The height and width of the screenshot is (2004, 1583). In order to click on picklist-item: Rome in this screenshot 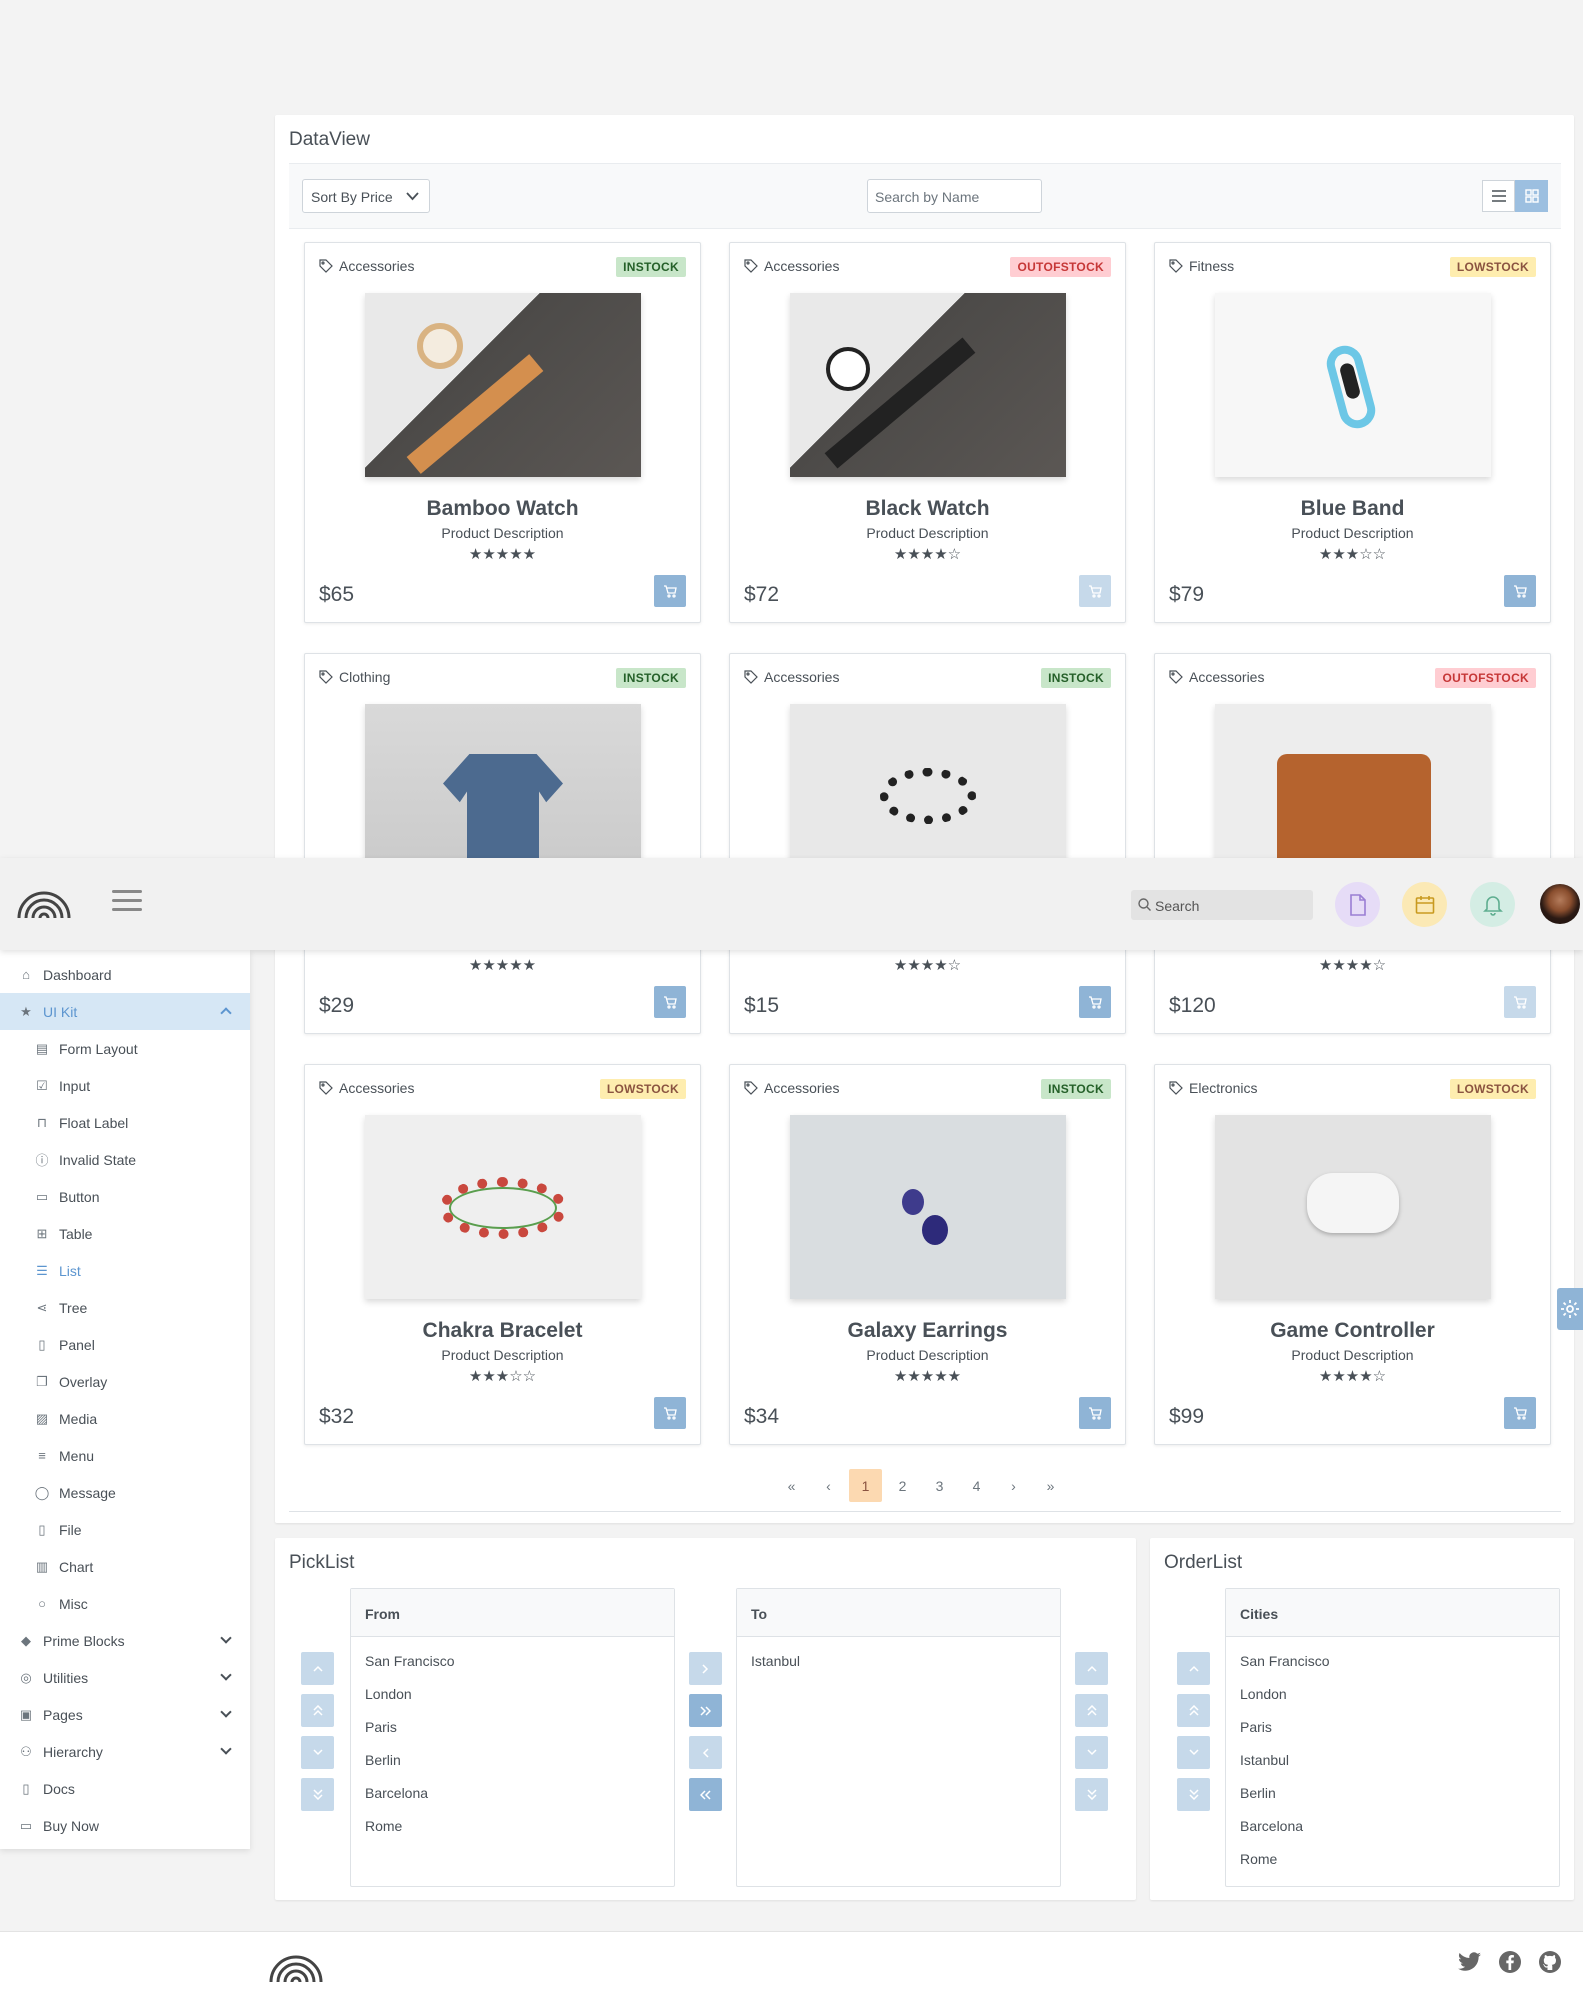, I will do `click(512, 1826)`.